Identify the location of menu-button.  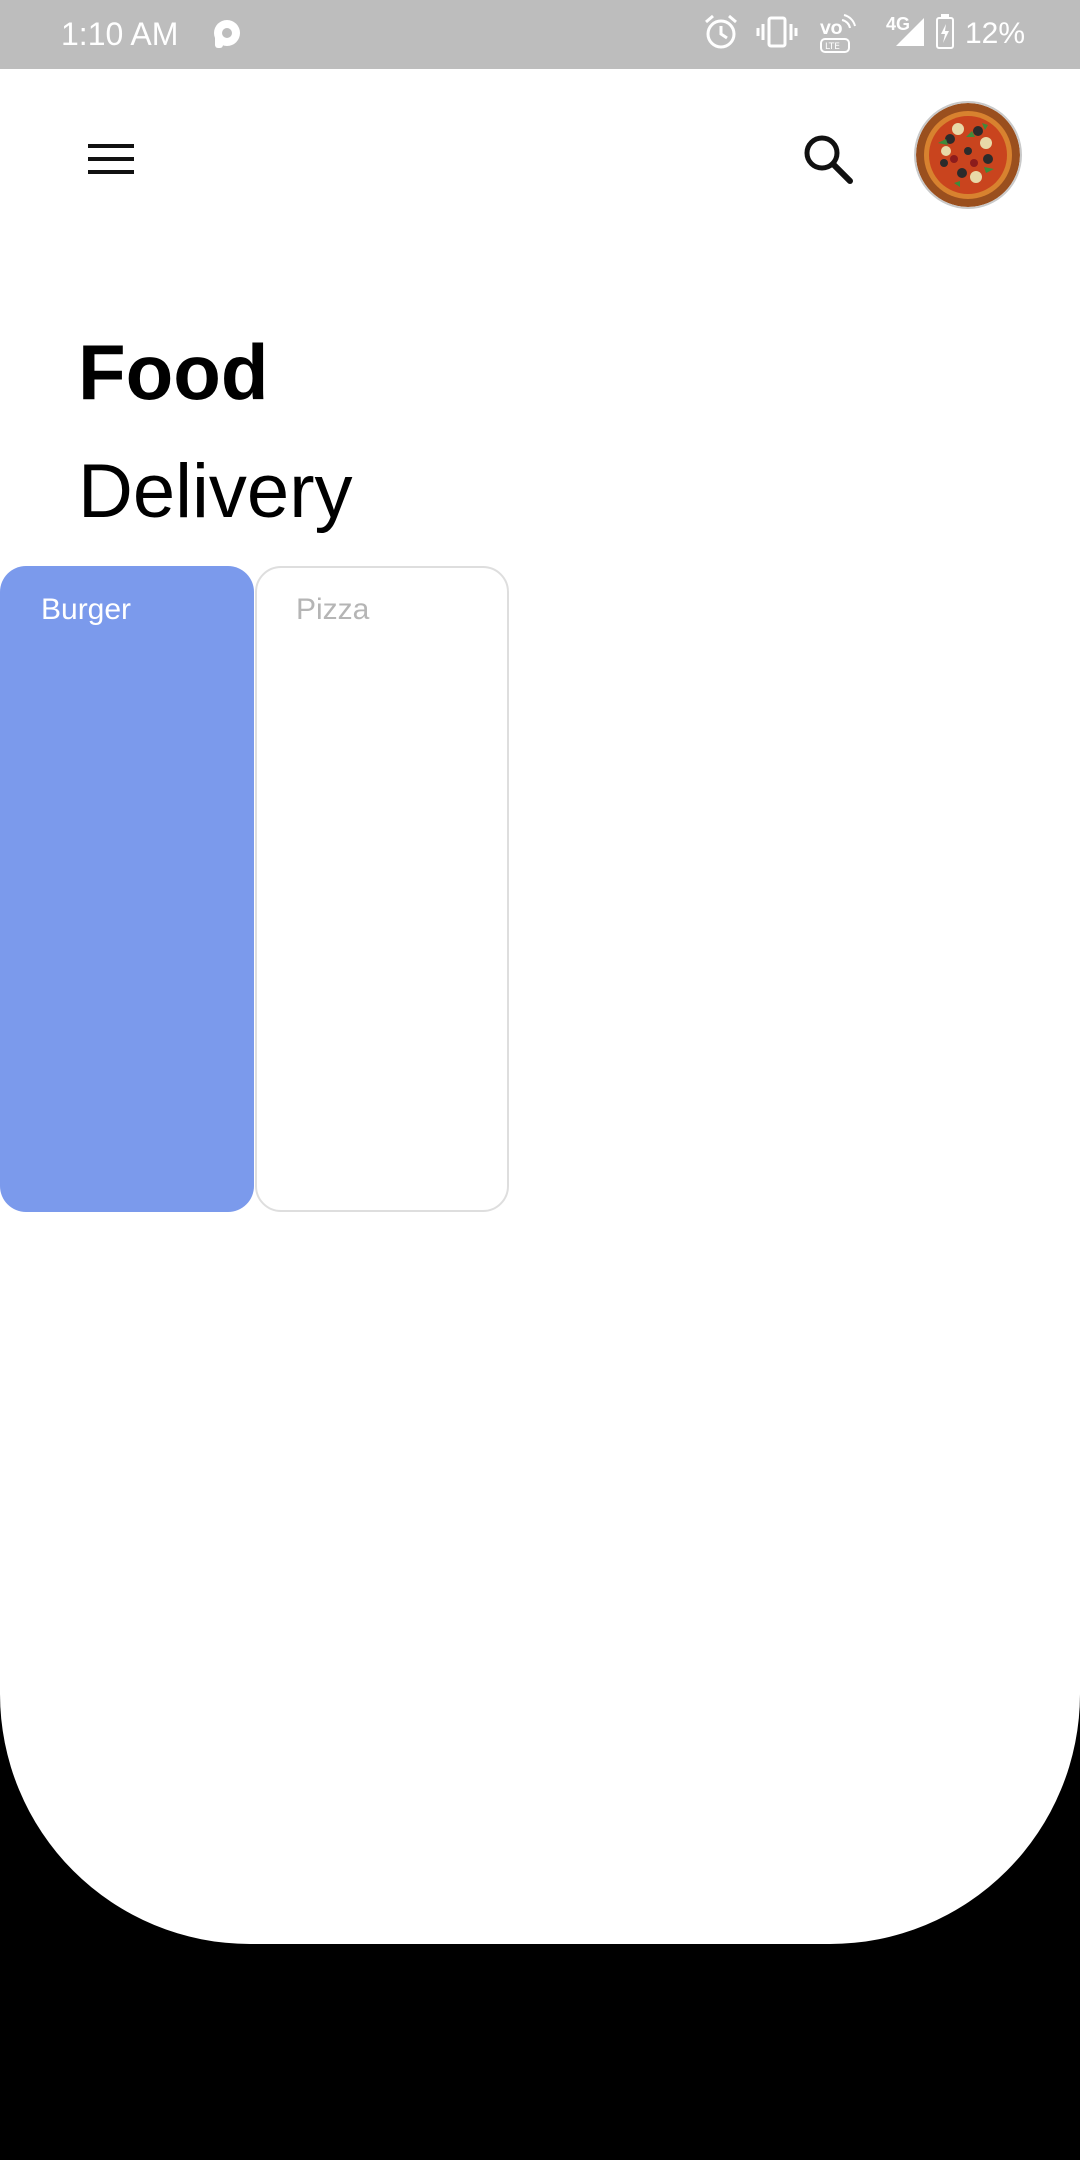
(113, 160).